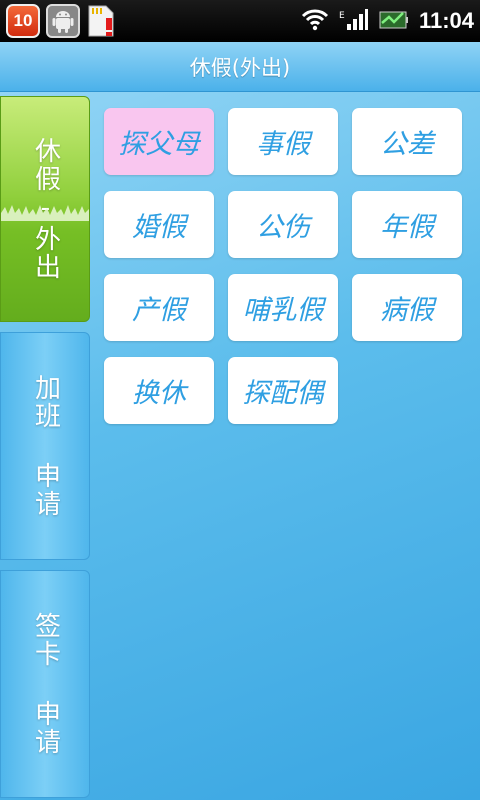  I want to click on notification-count-badge: 10, so click(23, 21).